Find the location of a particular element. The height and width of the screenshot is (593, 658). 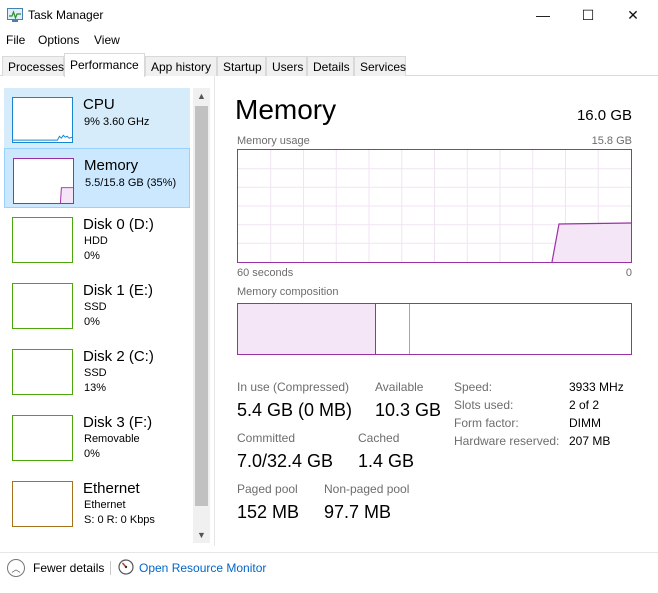

sidebar-item-detail: 13% is located at coordinates (95, 388).